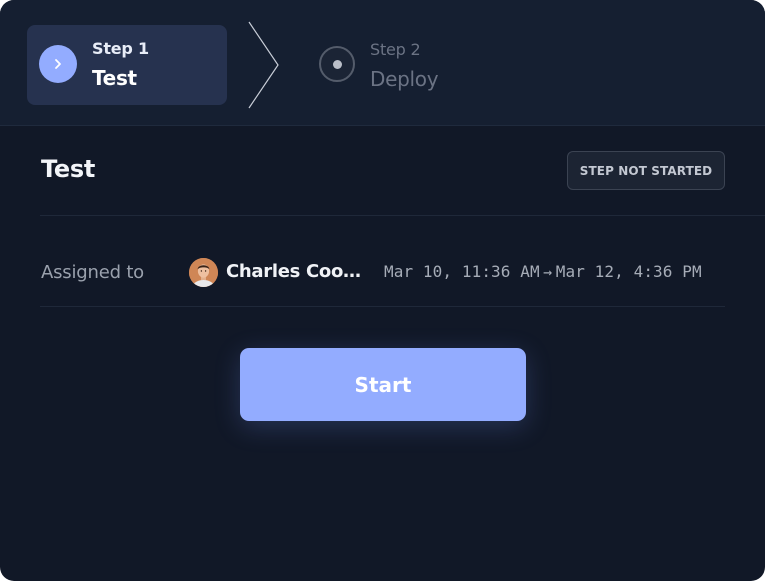 The image size is (765, 581). Describe the element at coordinates (263, 65) in the screenshot. I see `step-separator-chevron` at that location.